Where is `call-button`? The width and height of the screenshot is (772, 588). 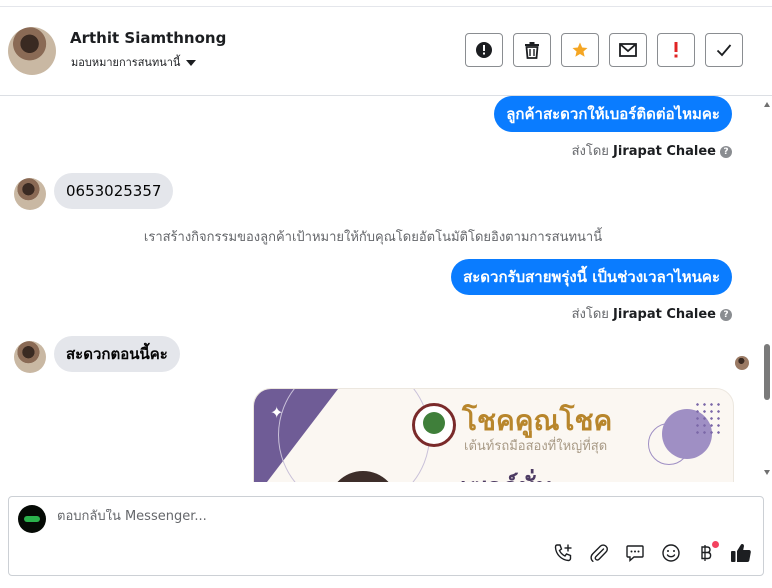 call-button is located at coordinates (563, 553).